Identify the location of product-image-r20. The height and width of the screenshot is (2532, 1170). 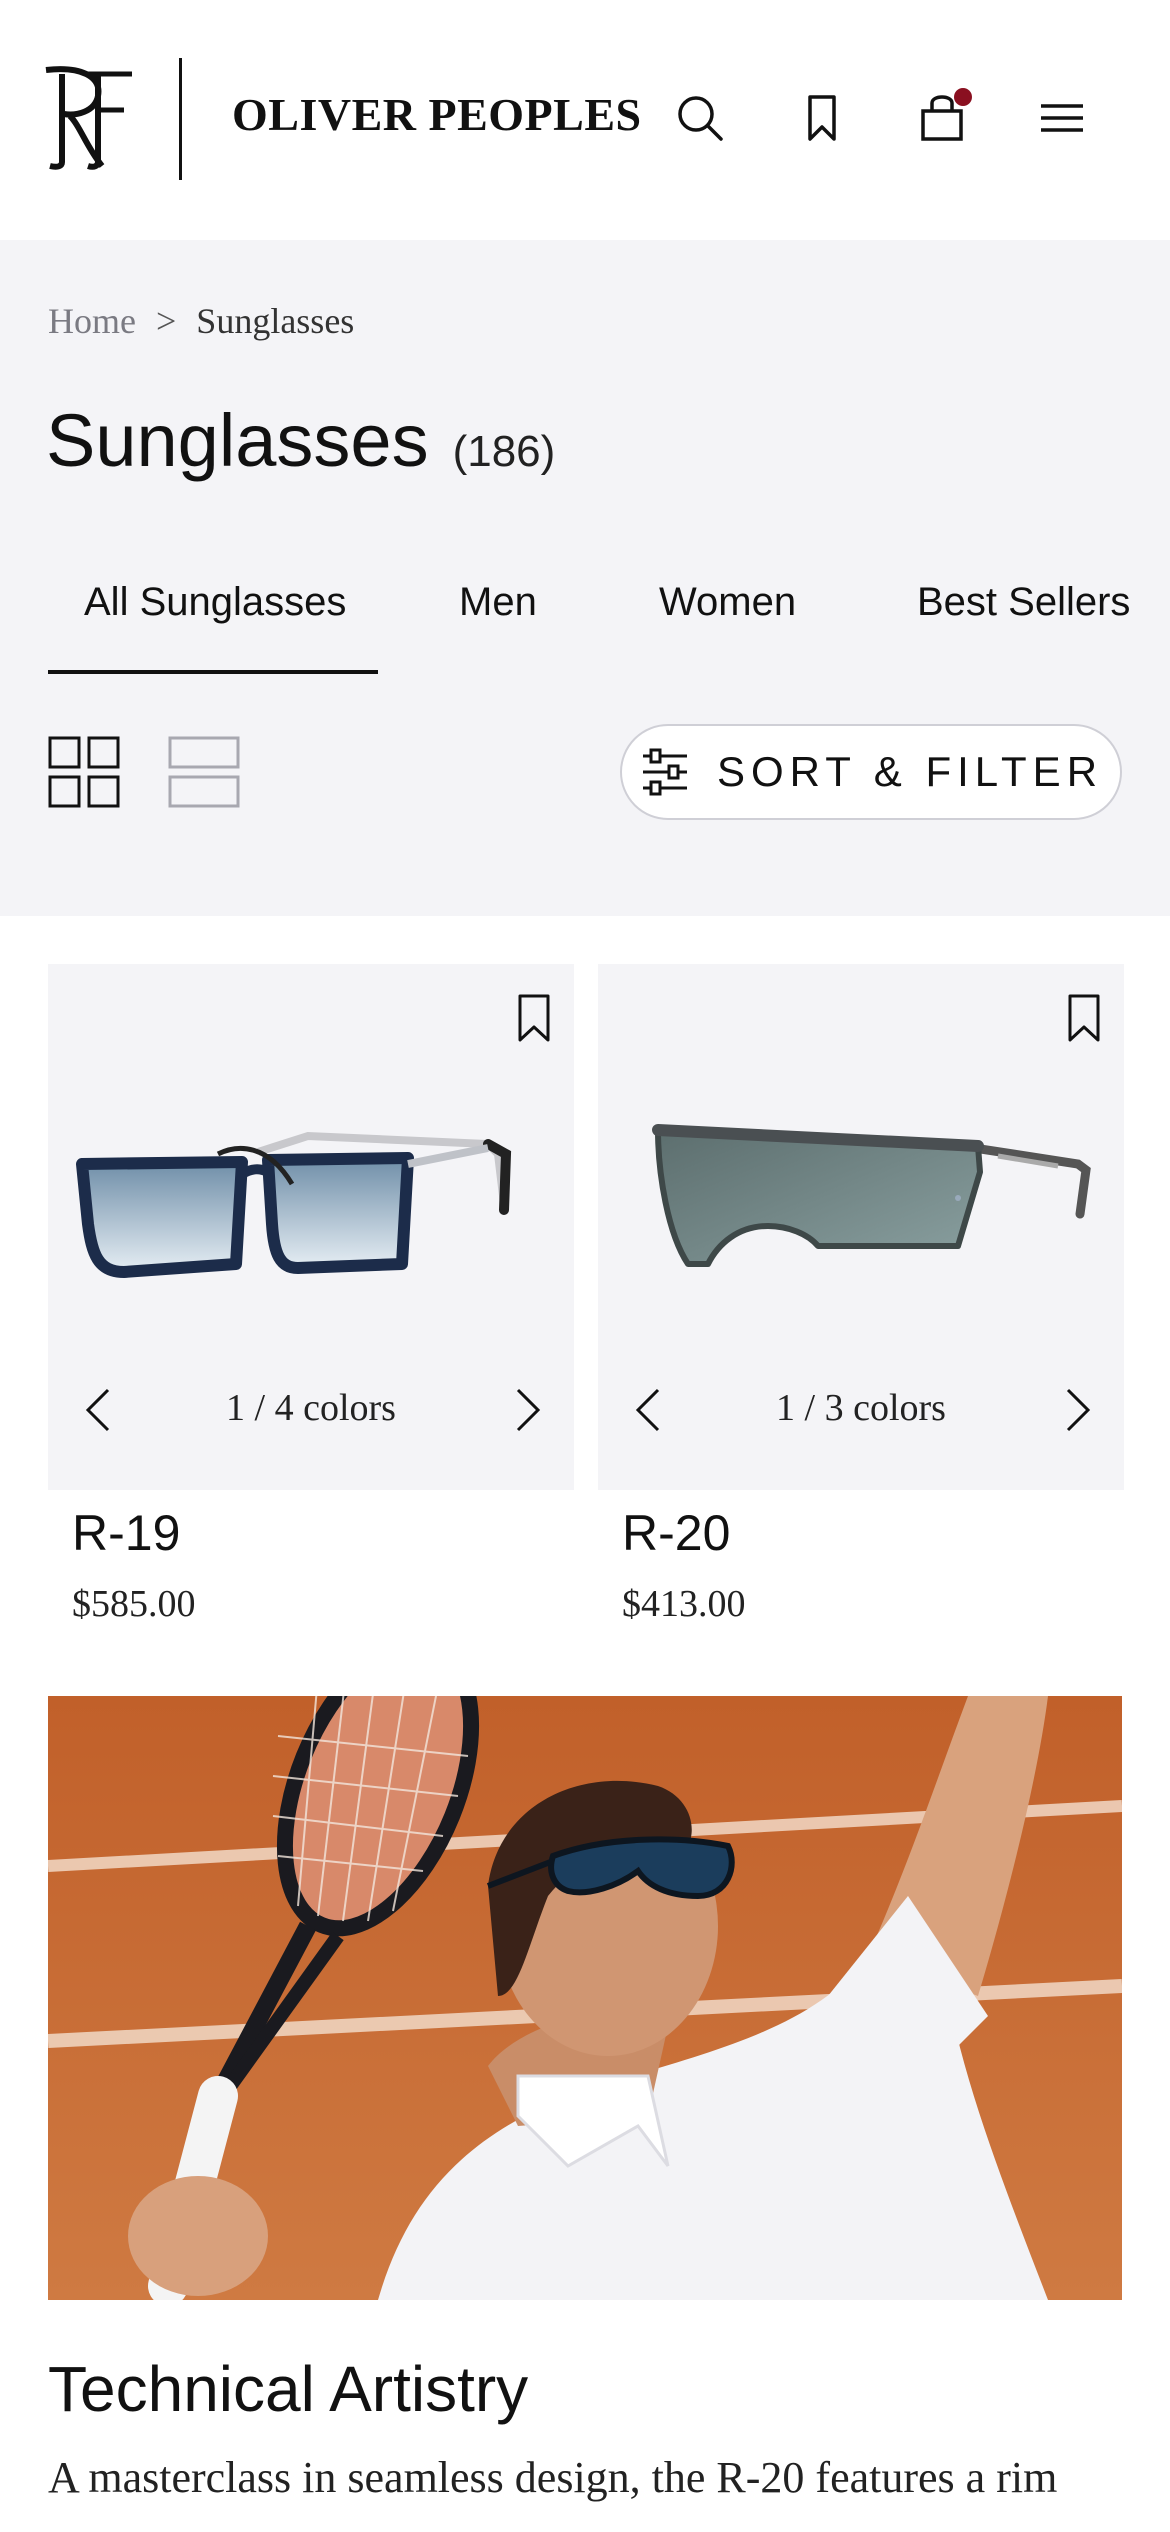
(861, 1214).